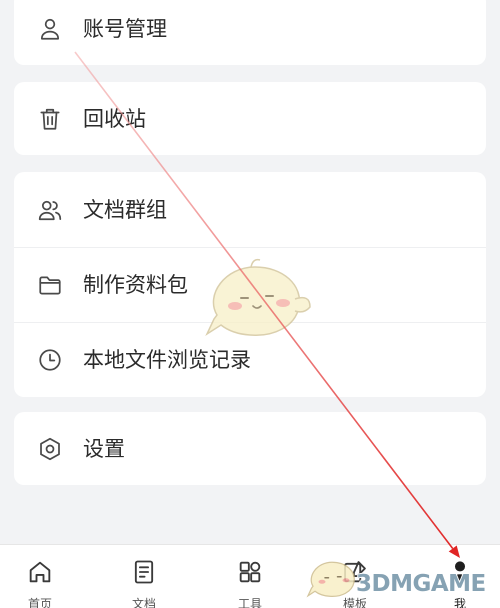  Describe the element at coordinates (249, 602) in the screenshot. I see `tab-label: 工具` at that location.